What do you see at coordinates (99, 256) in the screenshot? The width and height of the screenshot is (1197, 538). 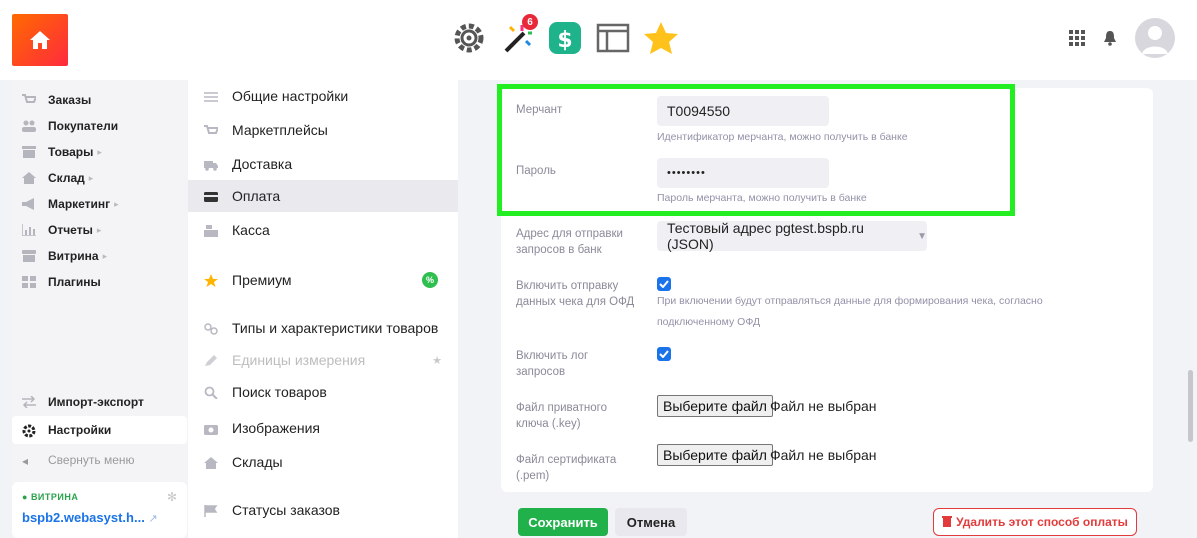 I see `sidebar-item-storefront: Витрина ▸` at bounding box center [99, 256].